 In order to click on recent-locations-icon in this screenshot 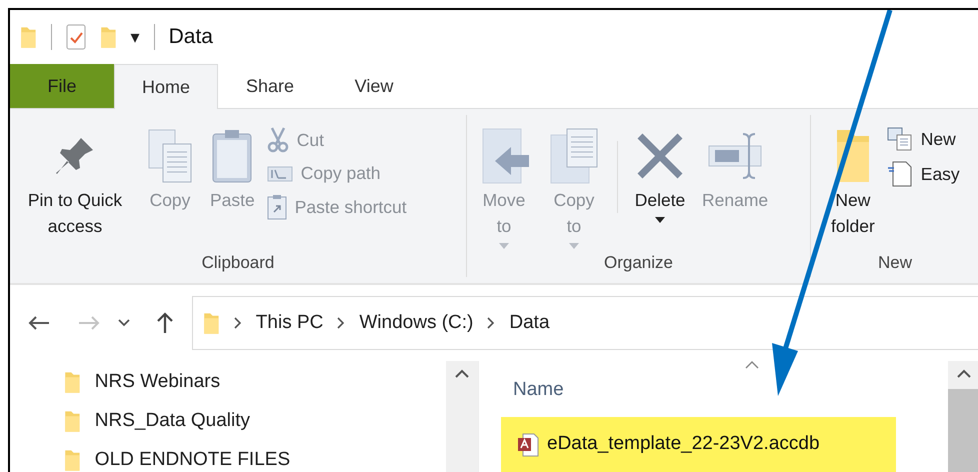, I will do `click(124, 323)`.